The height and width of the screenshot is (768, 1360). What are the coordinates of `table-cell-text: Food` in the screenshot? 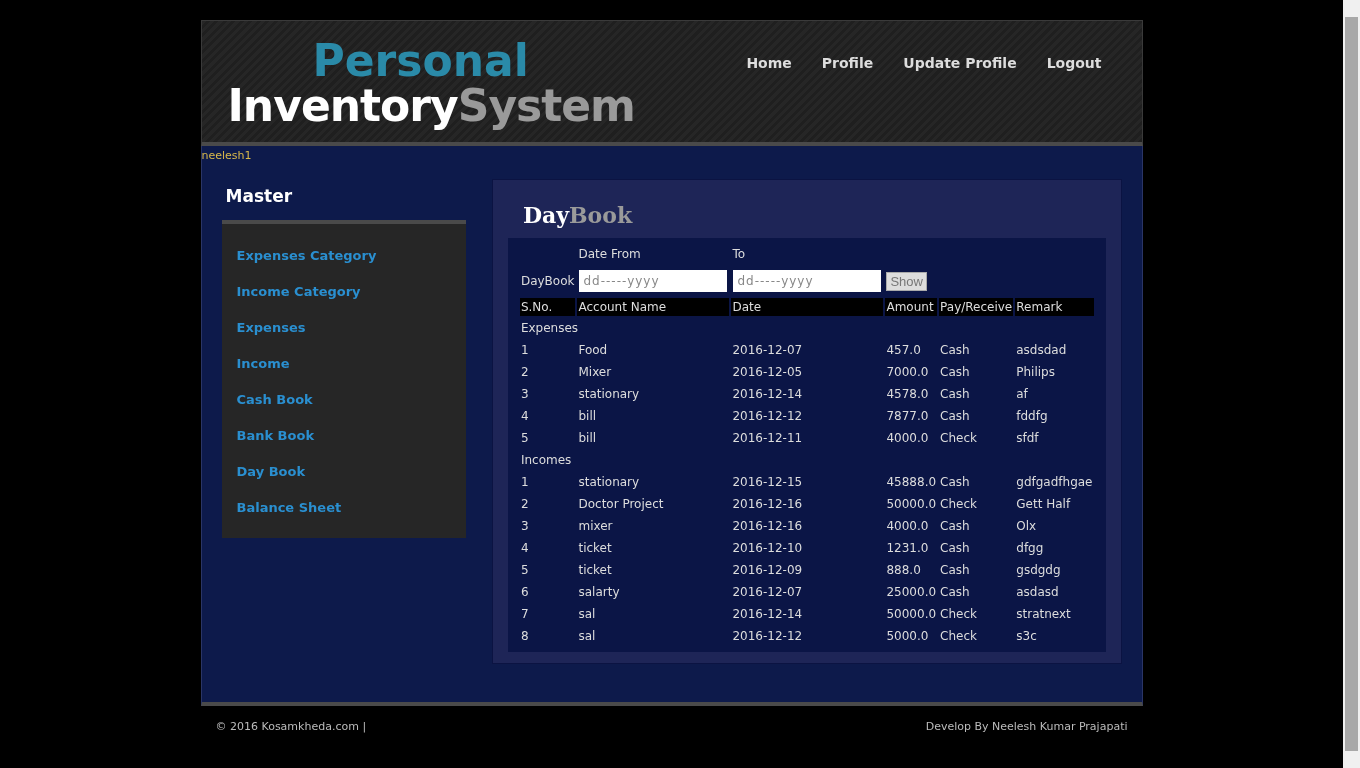 It's located at (593, 350).